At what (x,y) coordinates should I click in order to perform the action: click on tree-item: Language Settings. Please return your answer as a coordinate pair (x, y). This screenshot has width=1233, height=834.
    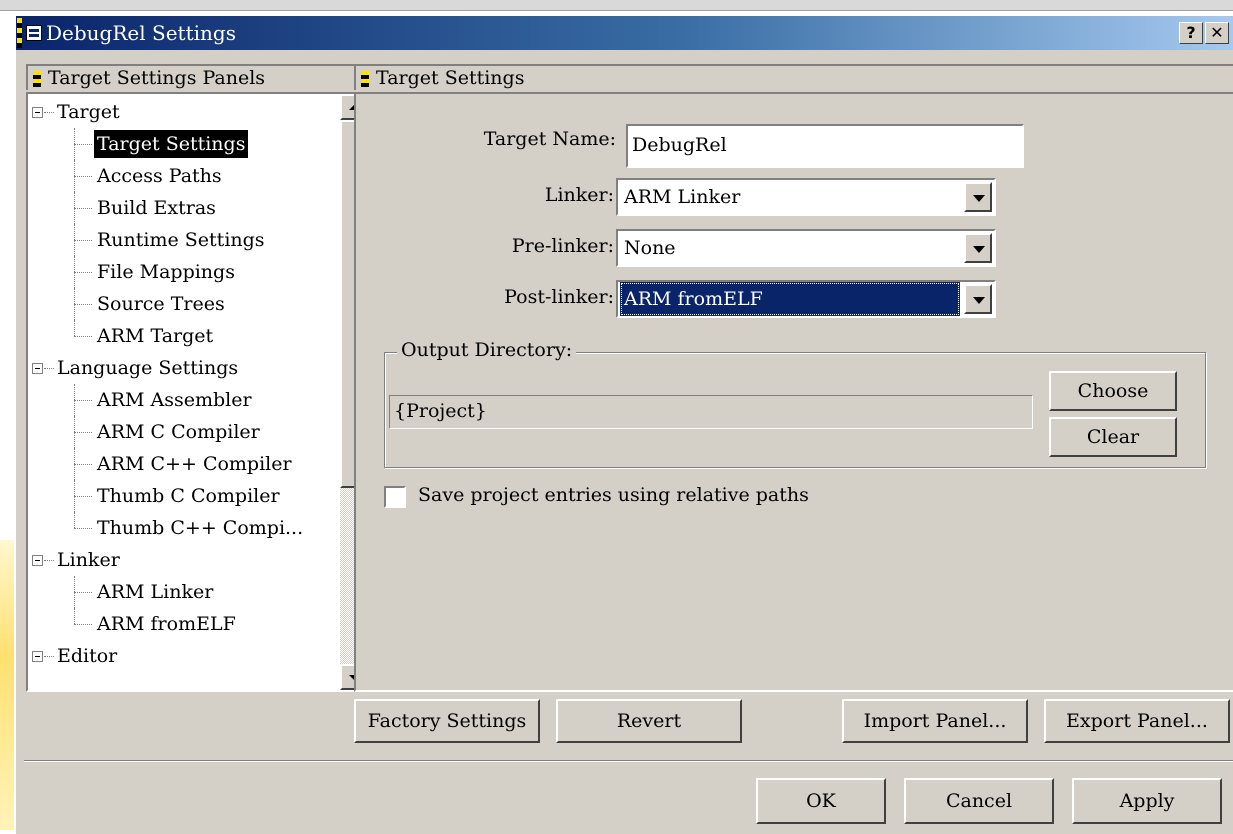
    Looking at the image, I should click on (183, 368).